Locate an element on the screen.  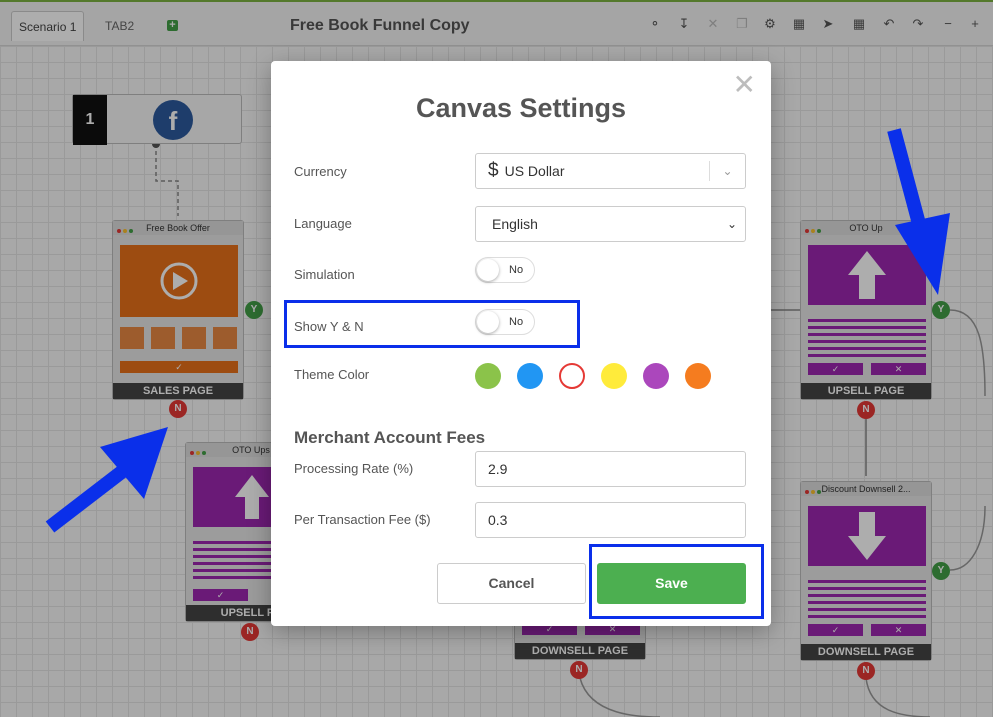
theme-swatch-orange is located at coordinates (698, 376).